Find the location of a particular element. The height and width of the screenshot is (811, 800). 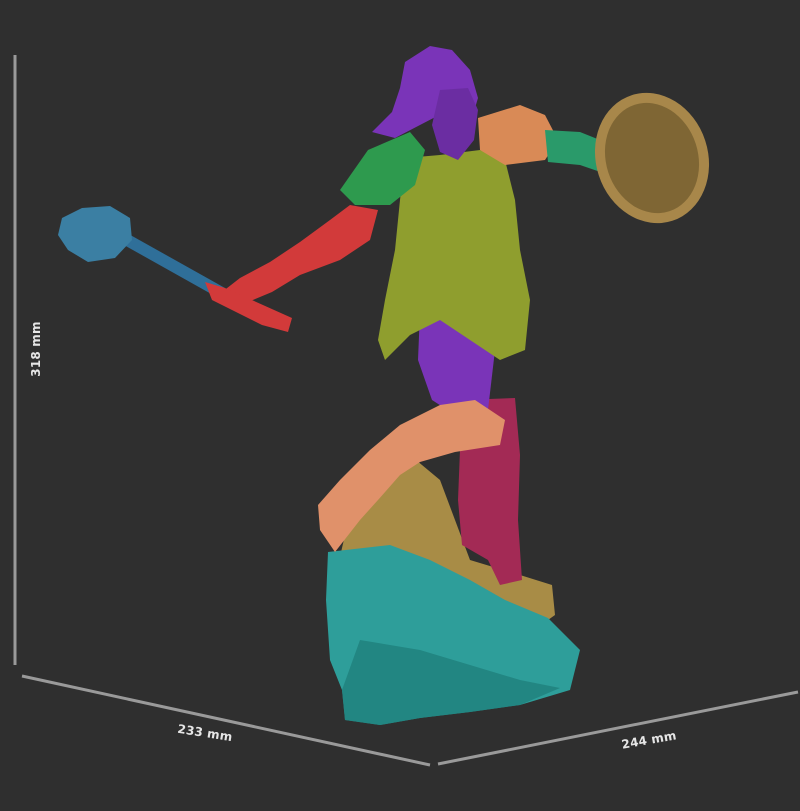

face is located at coordinates (455, 124).